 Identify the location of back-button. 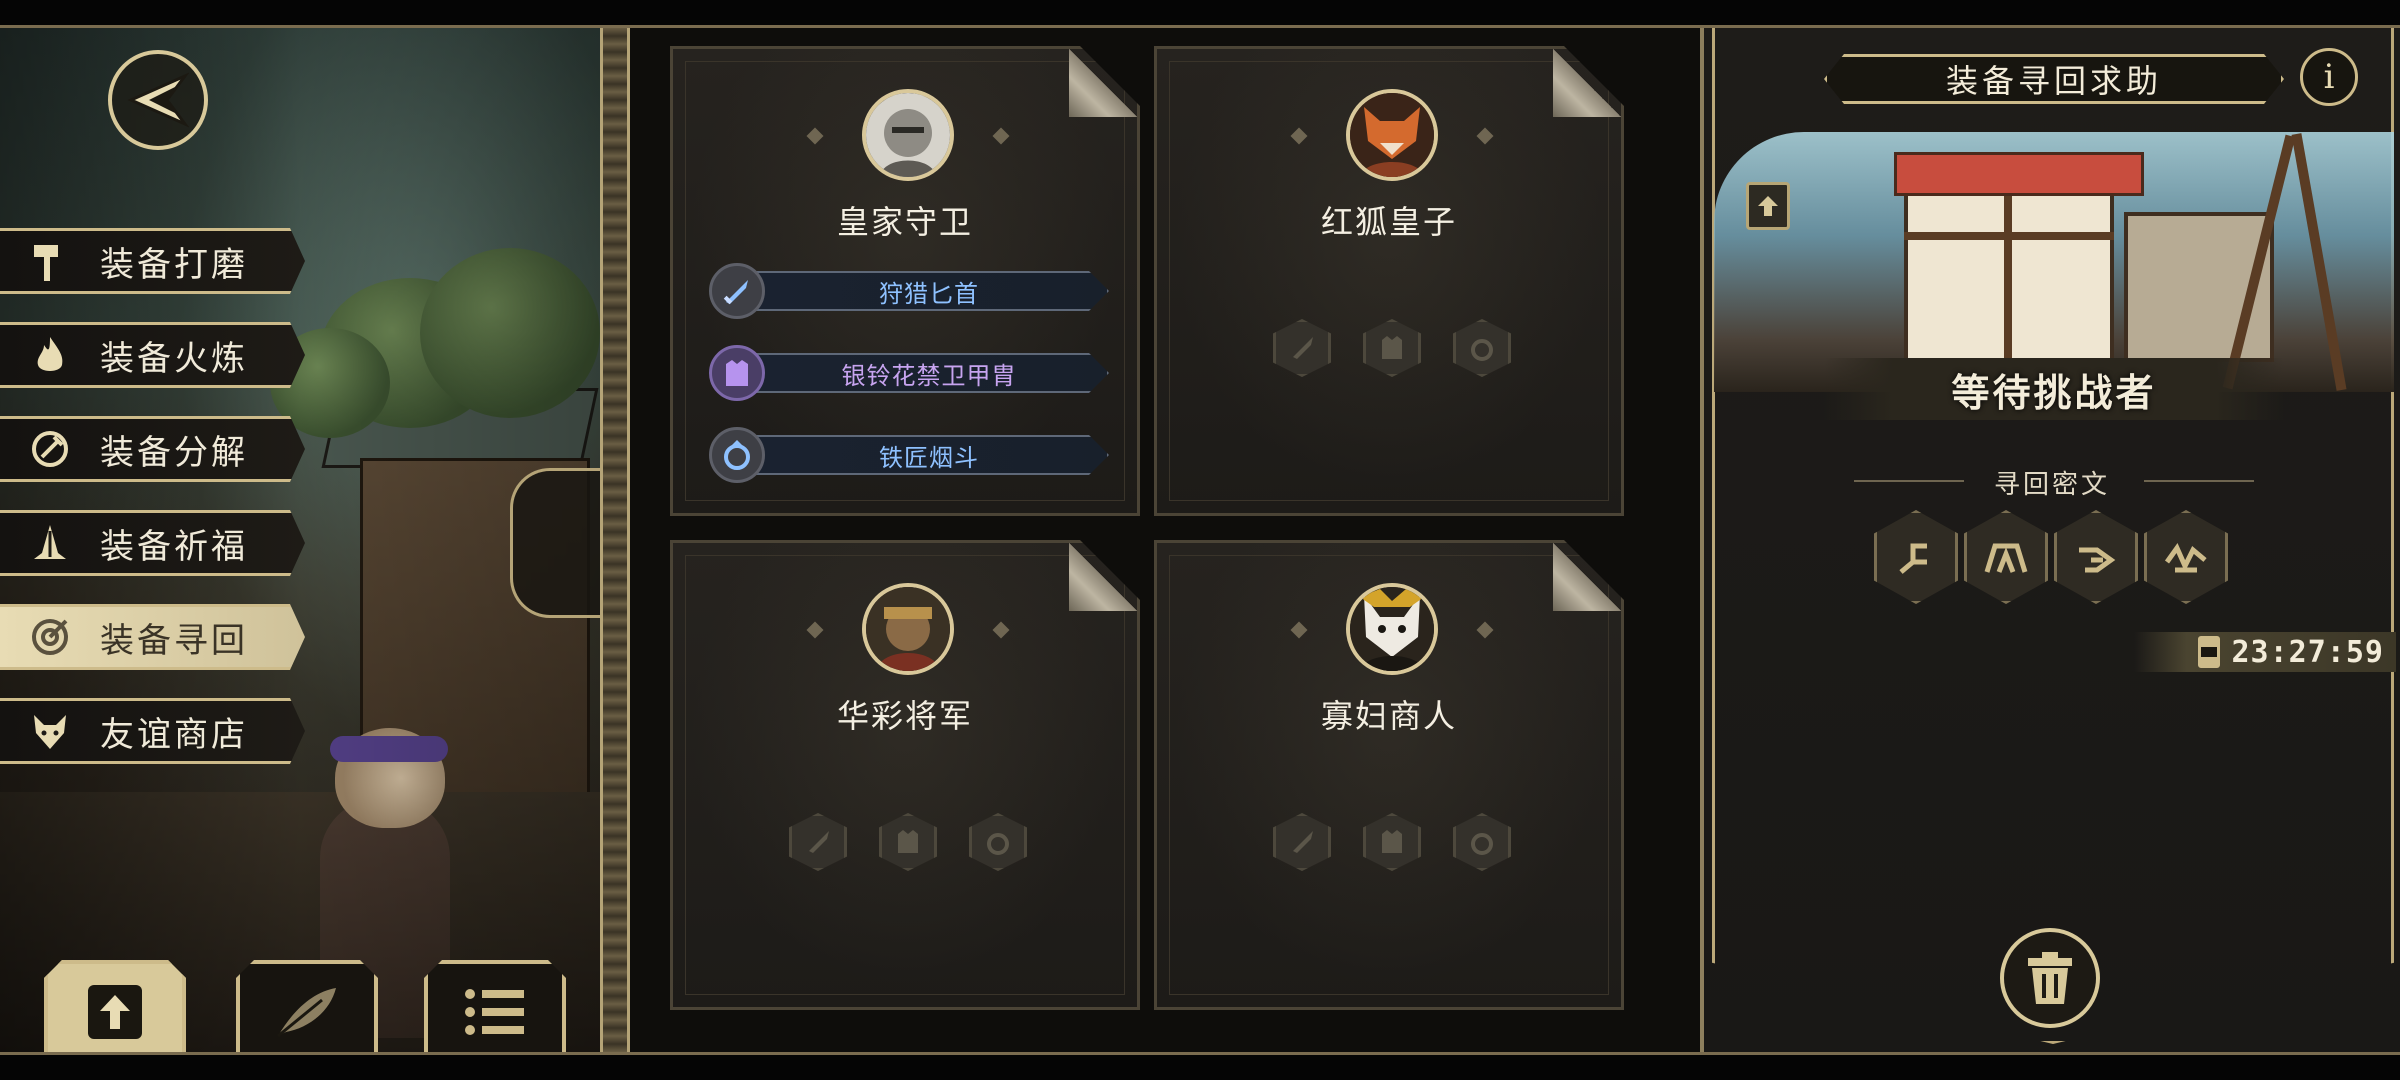
(158, 100).